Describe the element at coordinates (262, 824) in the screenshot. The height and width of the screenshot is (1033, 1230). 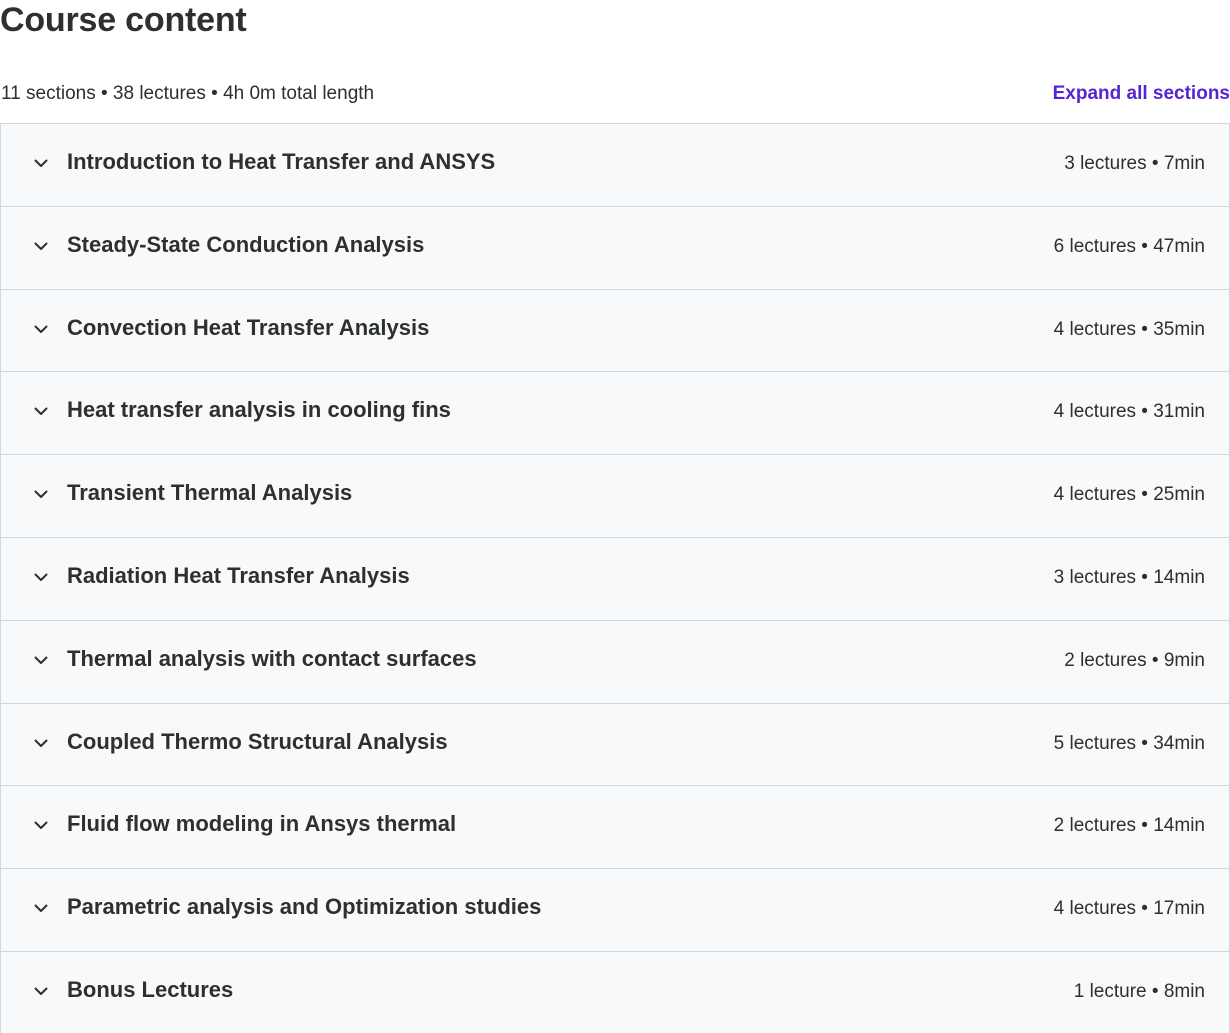
I see `section-title: Fluid flow modeling in Ansys thermal` at that location.